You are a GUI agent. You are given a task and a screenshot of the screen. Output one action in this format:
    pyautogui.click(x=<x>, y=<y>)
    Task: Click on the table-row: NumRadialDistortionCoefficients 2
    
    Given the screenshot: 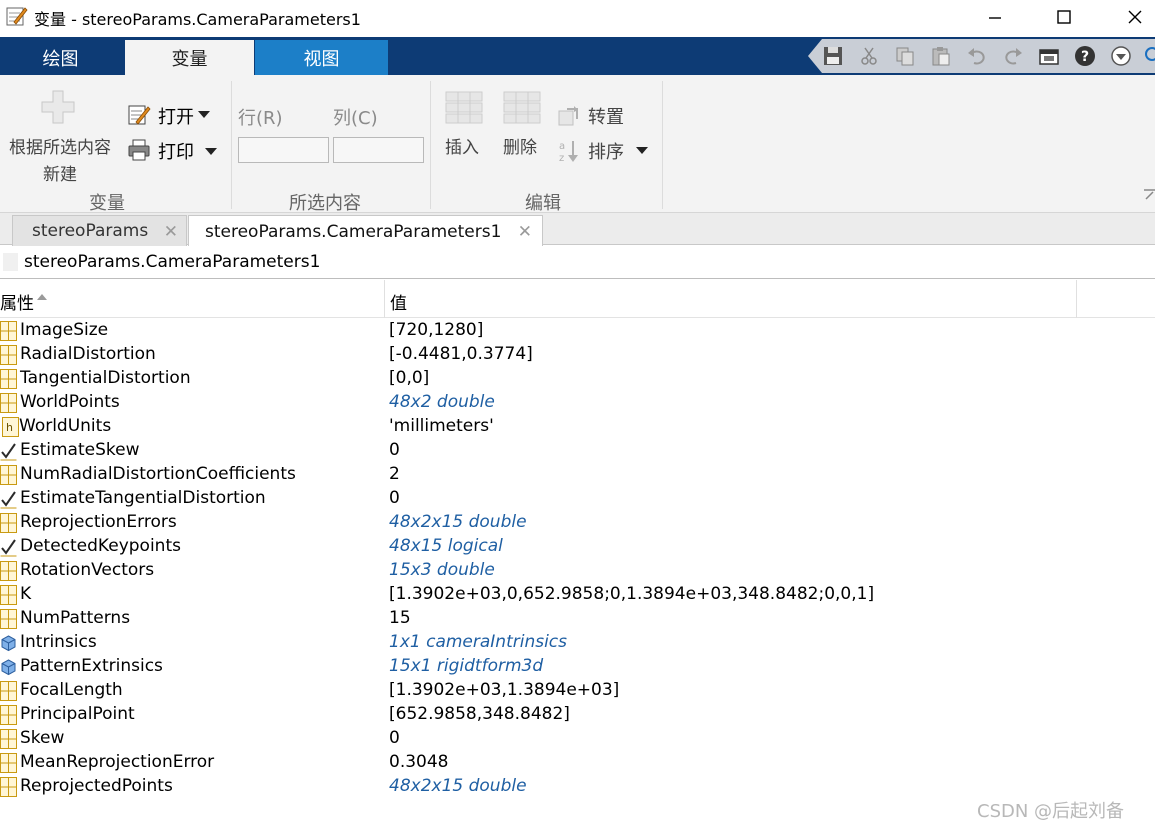 What is the action you would take?
    pyautogui.click(x=577, y=475)
    